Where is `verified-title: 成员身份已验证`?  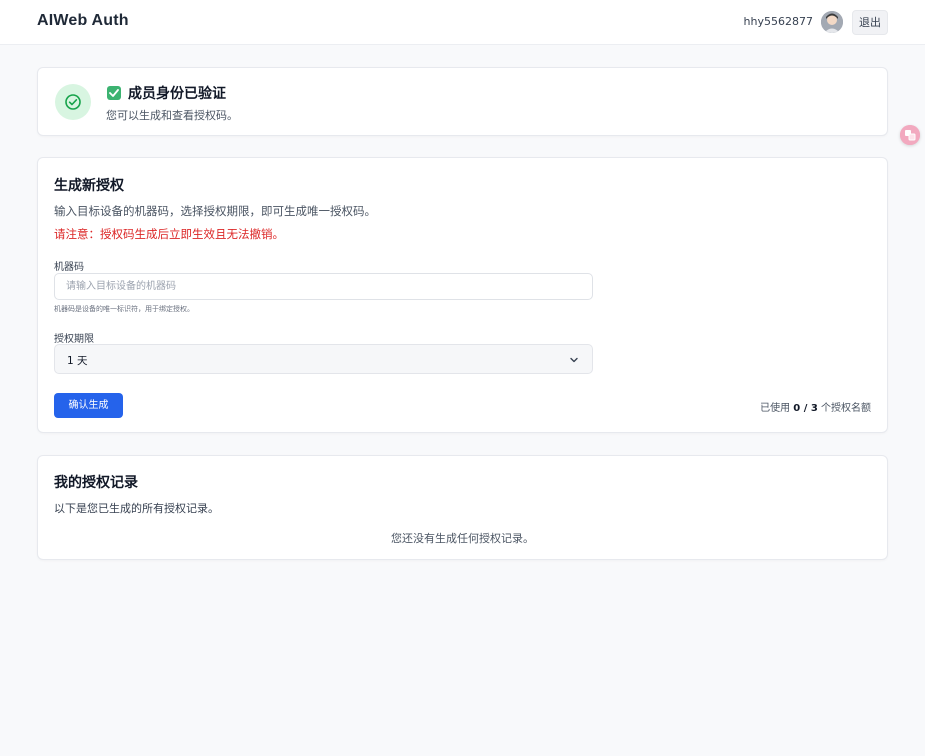 verified-title: 成员身份已验证 is located at coordinates (177, 94).